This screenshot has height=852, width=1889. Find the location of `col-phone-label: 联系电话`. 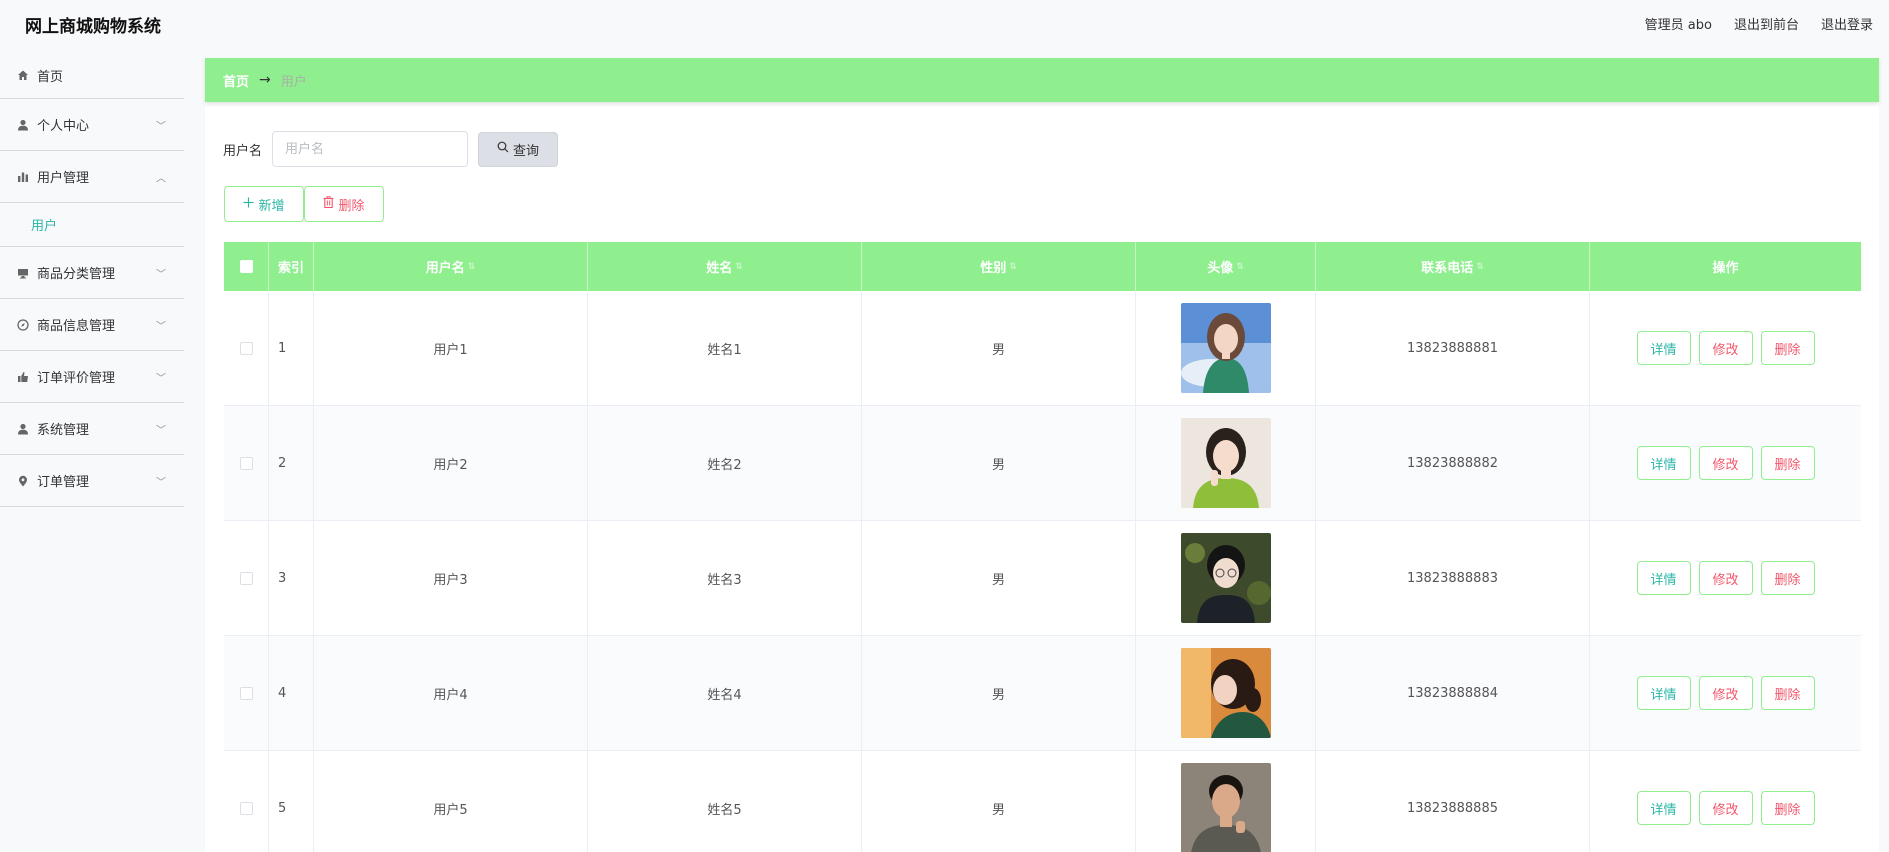

col-phone-label: 联系电话 is located at coordinates (1447, 268).